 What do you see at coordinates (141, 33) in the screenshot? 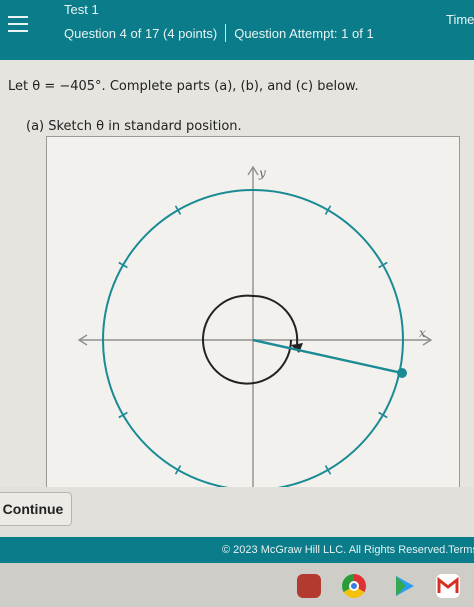
I see `question-number: Question 4 of 17 (4 points)` at bounding box center [141, 33].